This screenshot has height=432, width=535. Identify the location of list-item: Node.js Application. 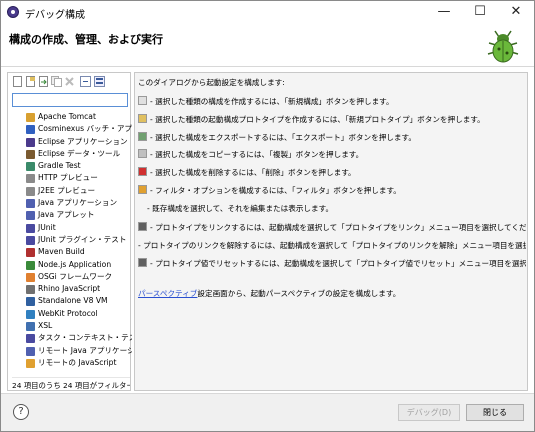
(79, 265).